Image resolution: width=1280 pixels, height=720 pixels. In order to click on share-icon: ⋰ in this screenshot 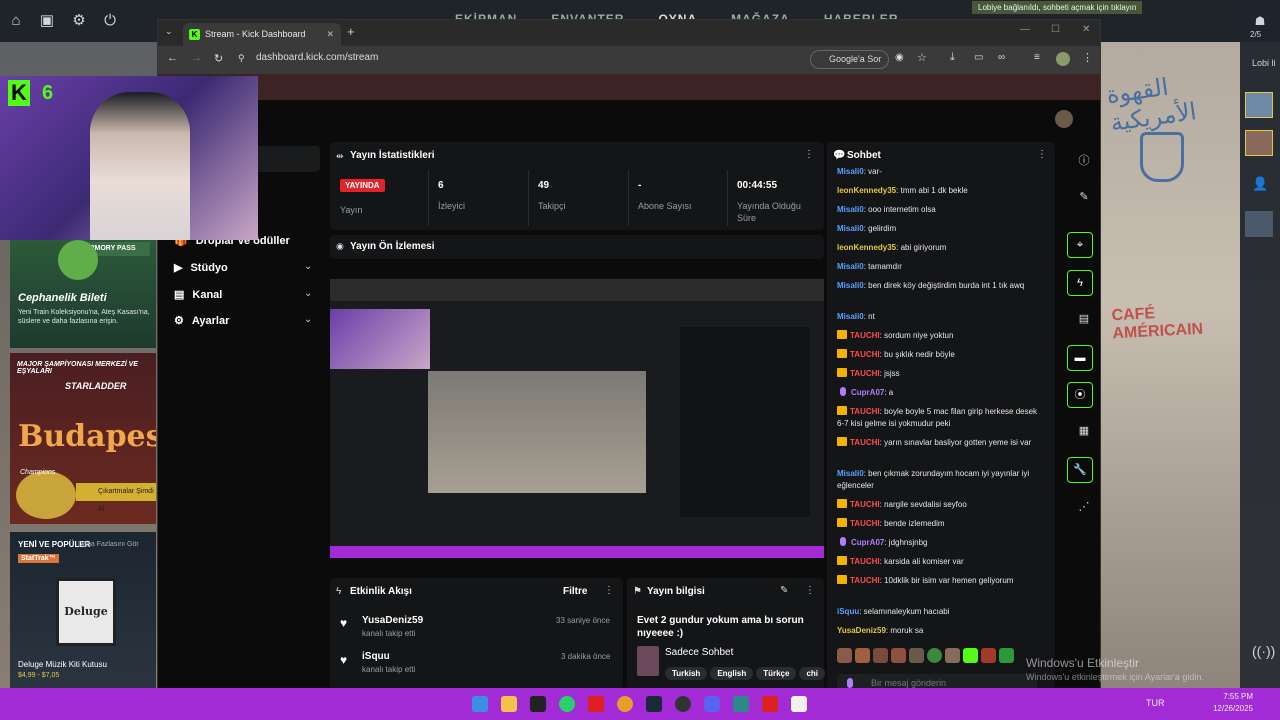, I will do `click(1084, 510)`.